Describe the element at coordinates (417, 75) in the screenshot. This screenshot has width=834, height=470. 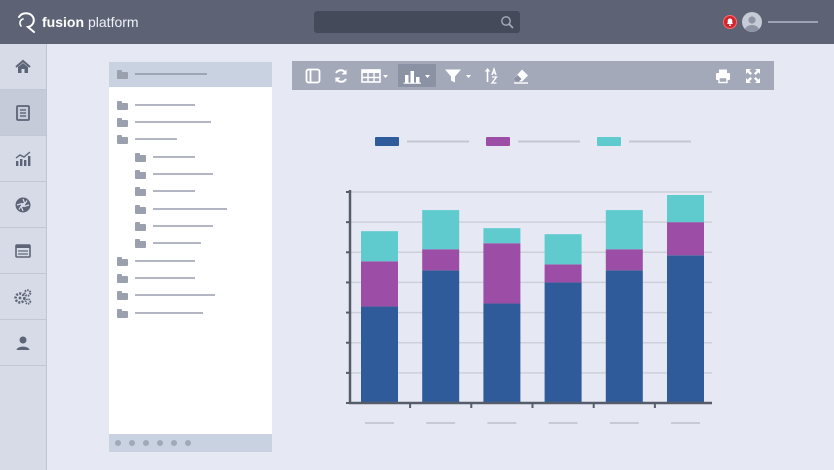
I see `chart-type-button` at that location.